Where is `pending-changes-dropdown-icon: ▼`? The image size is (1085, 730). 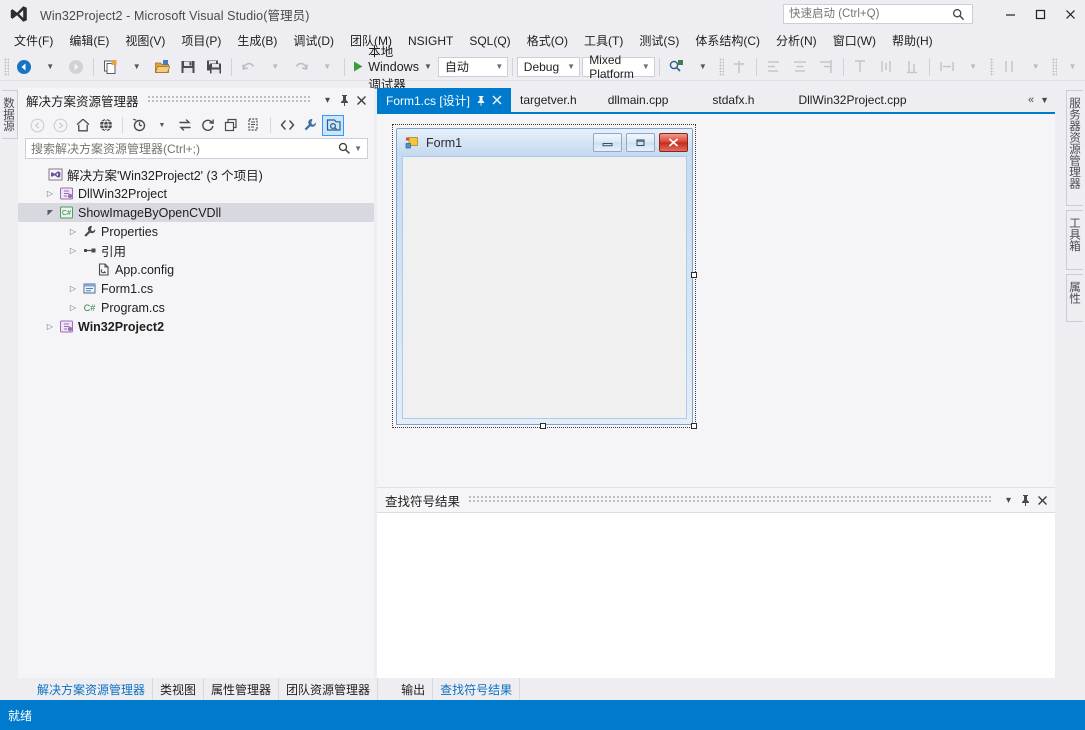 pending-changes-dropdown-icon: ▼ is located at coordinates (162, 125).